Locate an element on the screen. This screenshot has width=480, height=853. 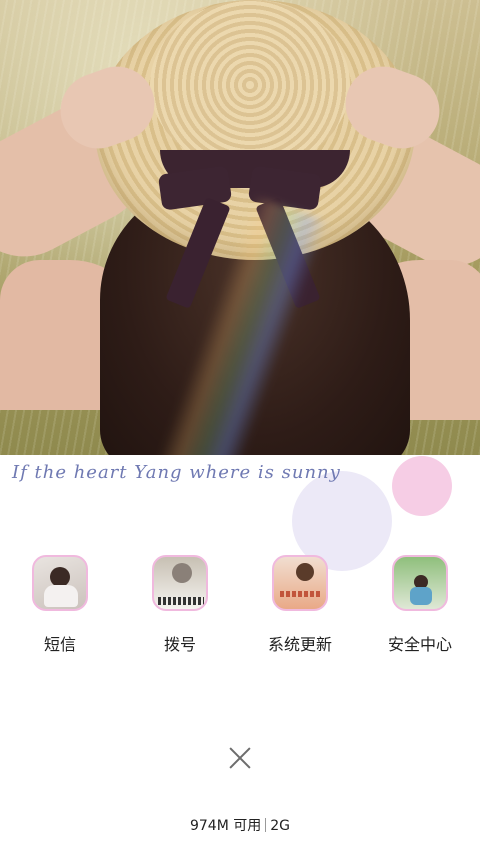
app-sms: 短信 is located at coordinates (60, 605).